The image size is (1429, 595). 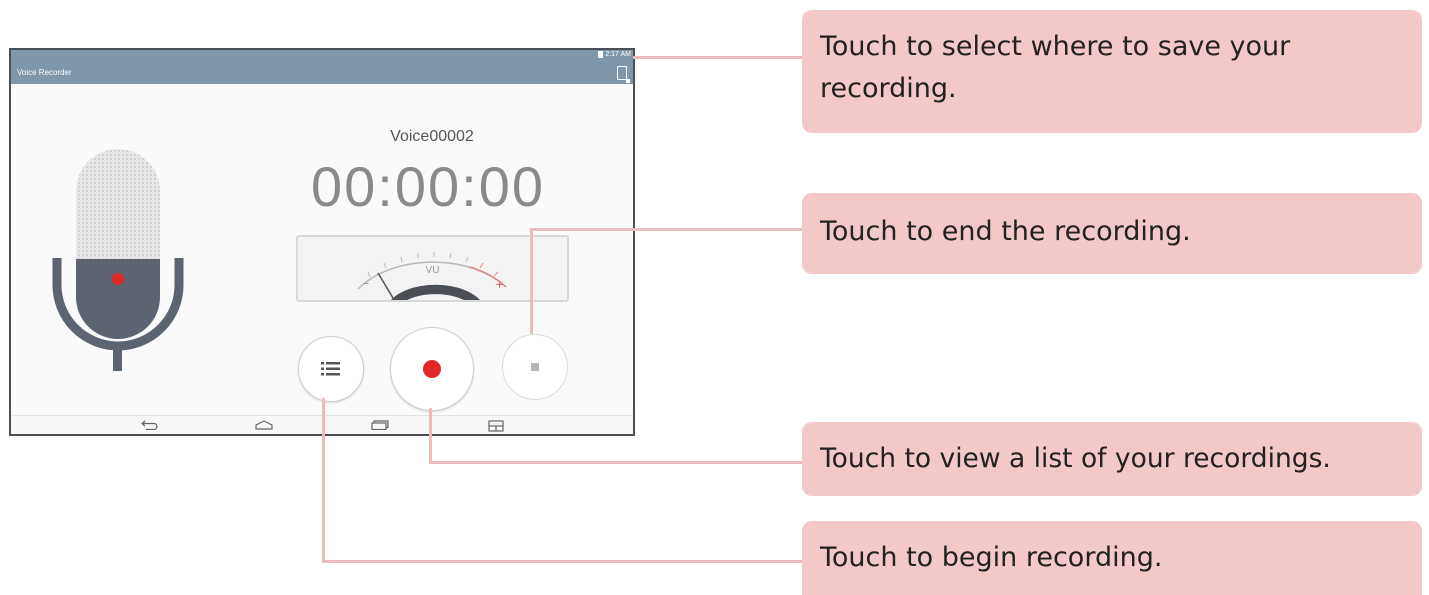 I want to click on recordings-list-button, so click(x=331, y=369).